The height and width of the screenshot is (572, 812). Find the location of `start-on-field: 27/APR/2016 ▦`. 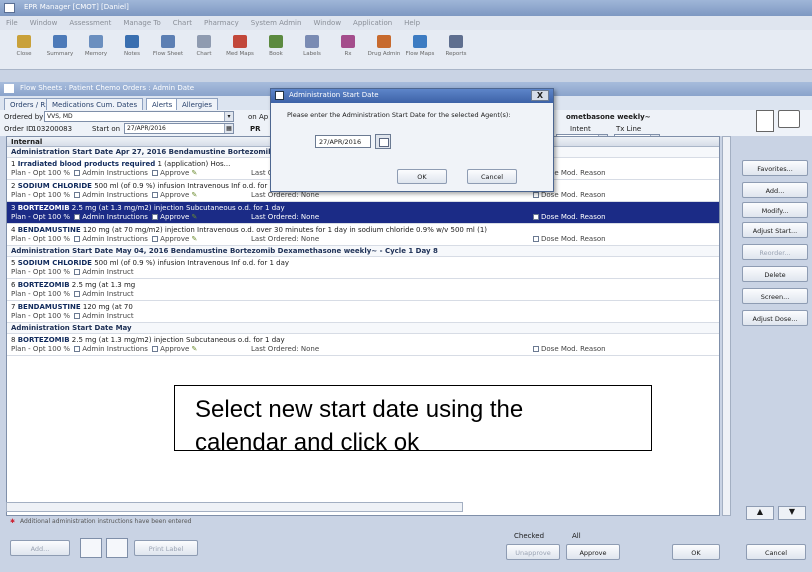

start-on-field: 27/APR/2016 ▦ is located at coordinates (179, 128).